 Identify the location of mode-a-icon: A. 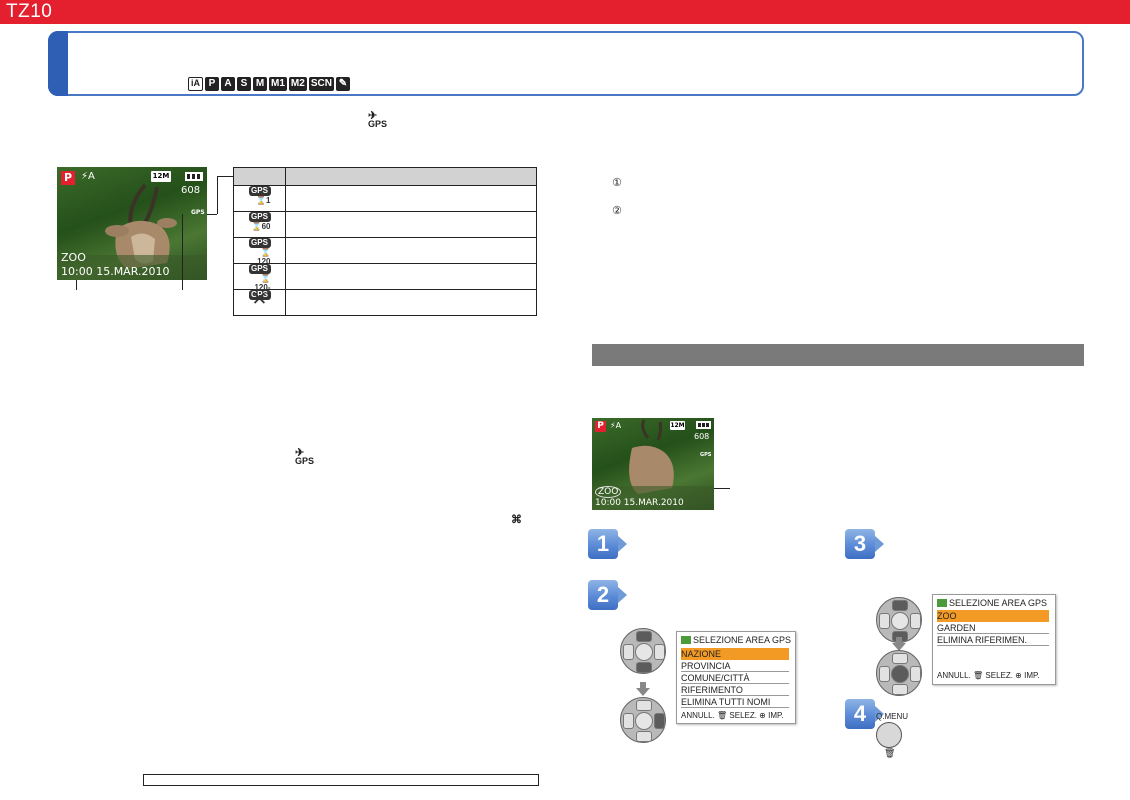
(228, 84).